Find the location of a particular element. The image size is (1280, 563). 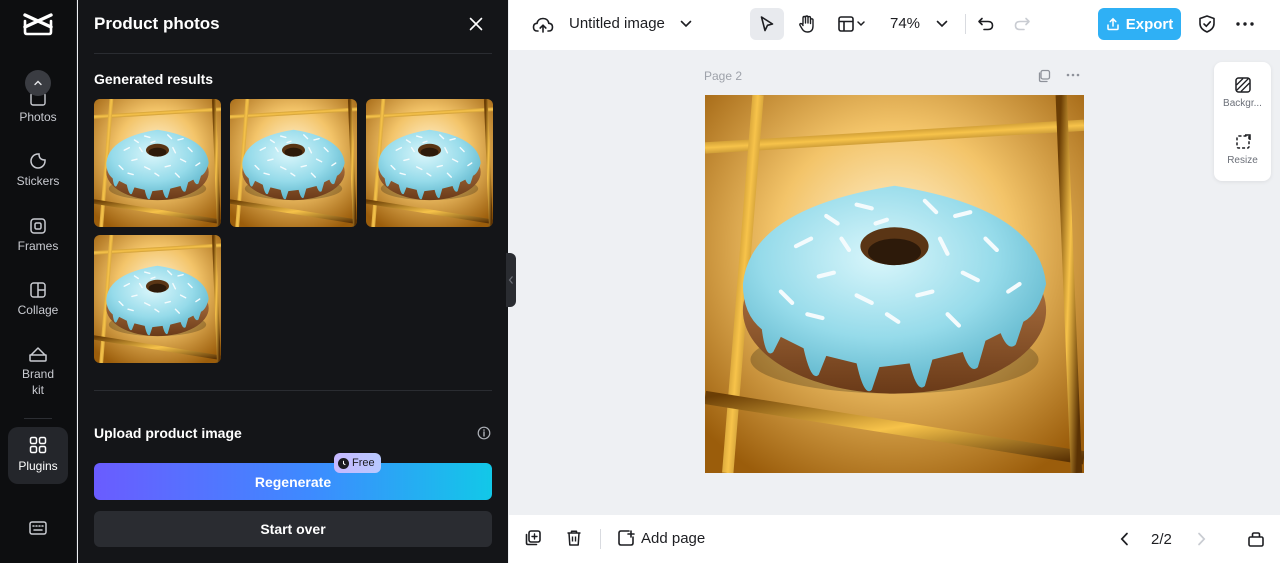

close-panel-button is located at coordinates (476, 24).